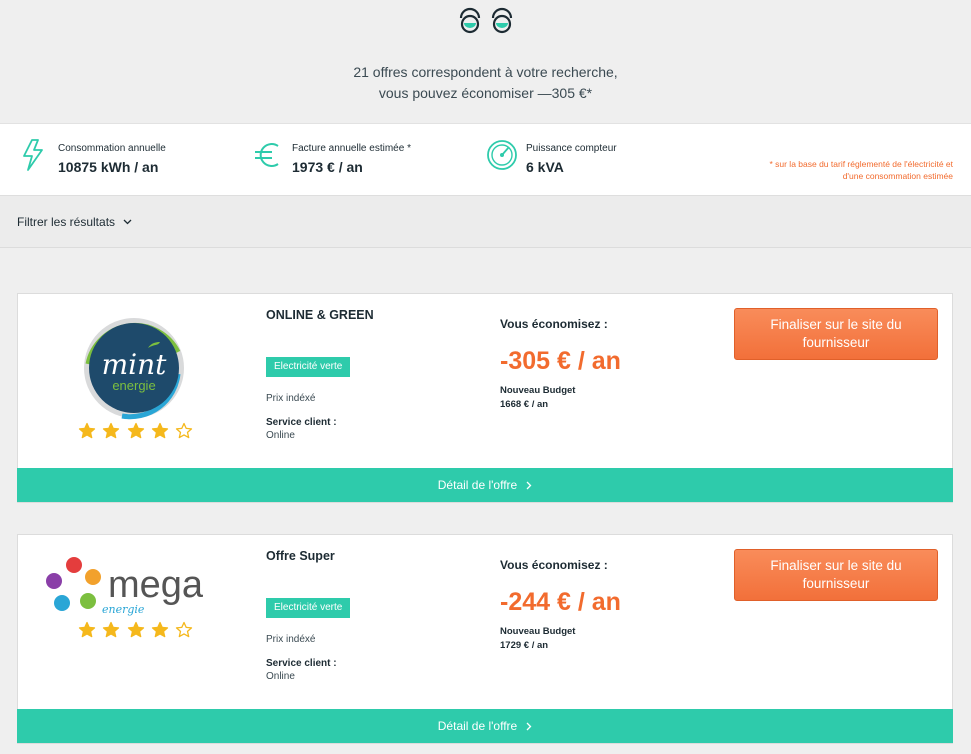 This screenshot has width=971, height=754. I want to click on svg-text: mint, so click(135, 364).